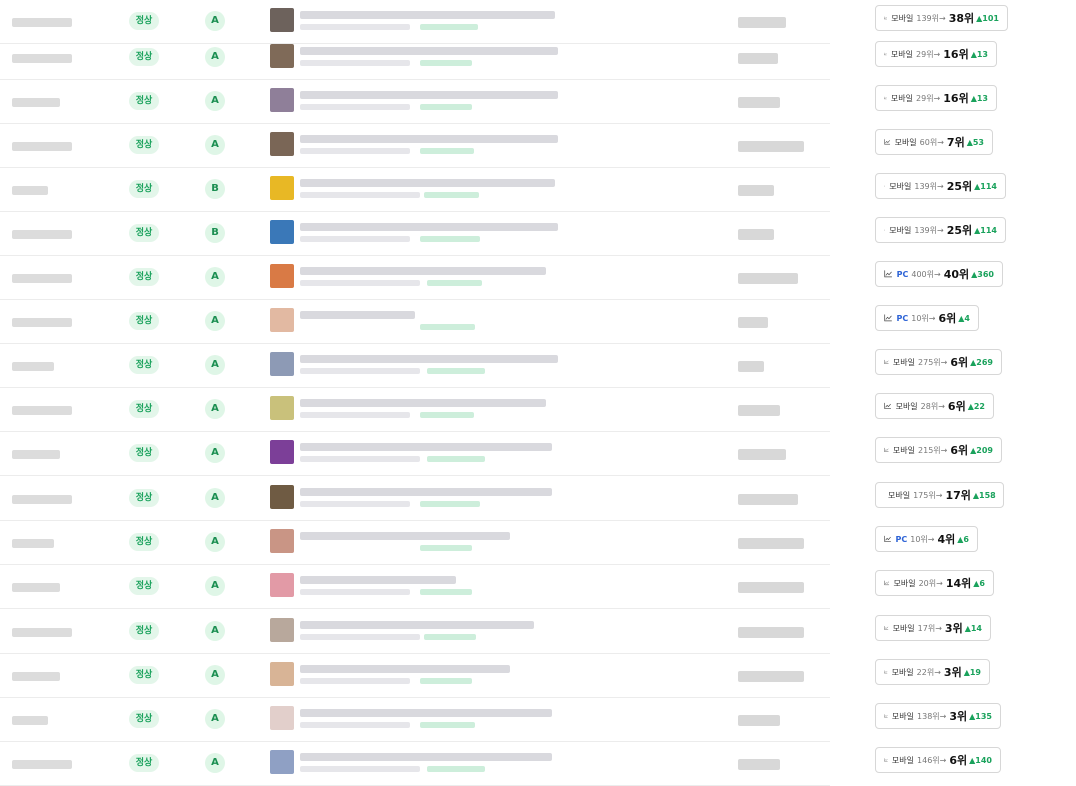  I want to click on rank-history-button: 모바일 138위→ 3위 ▲135, so click(938, 716).